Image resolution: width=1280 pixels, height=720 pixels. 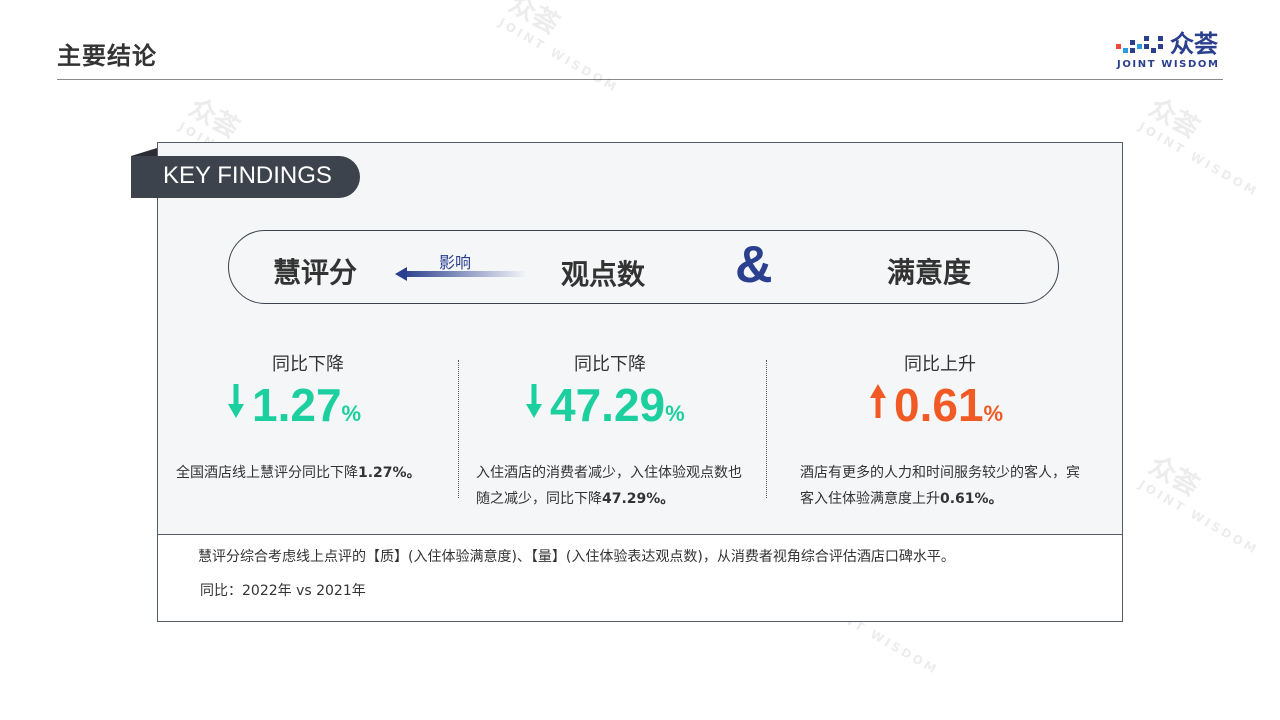 What do you see at coordinates (609, 486) in the screenshot?
I see `metric-description: 入住酒店的消费者减少，入住体验观点数也随之减少，同比下降47.29%。` at bounding box center [609, 486].